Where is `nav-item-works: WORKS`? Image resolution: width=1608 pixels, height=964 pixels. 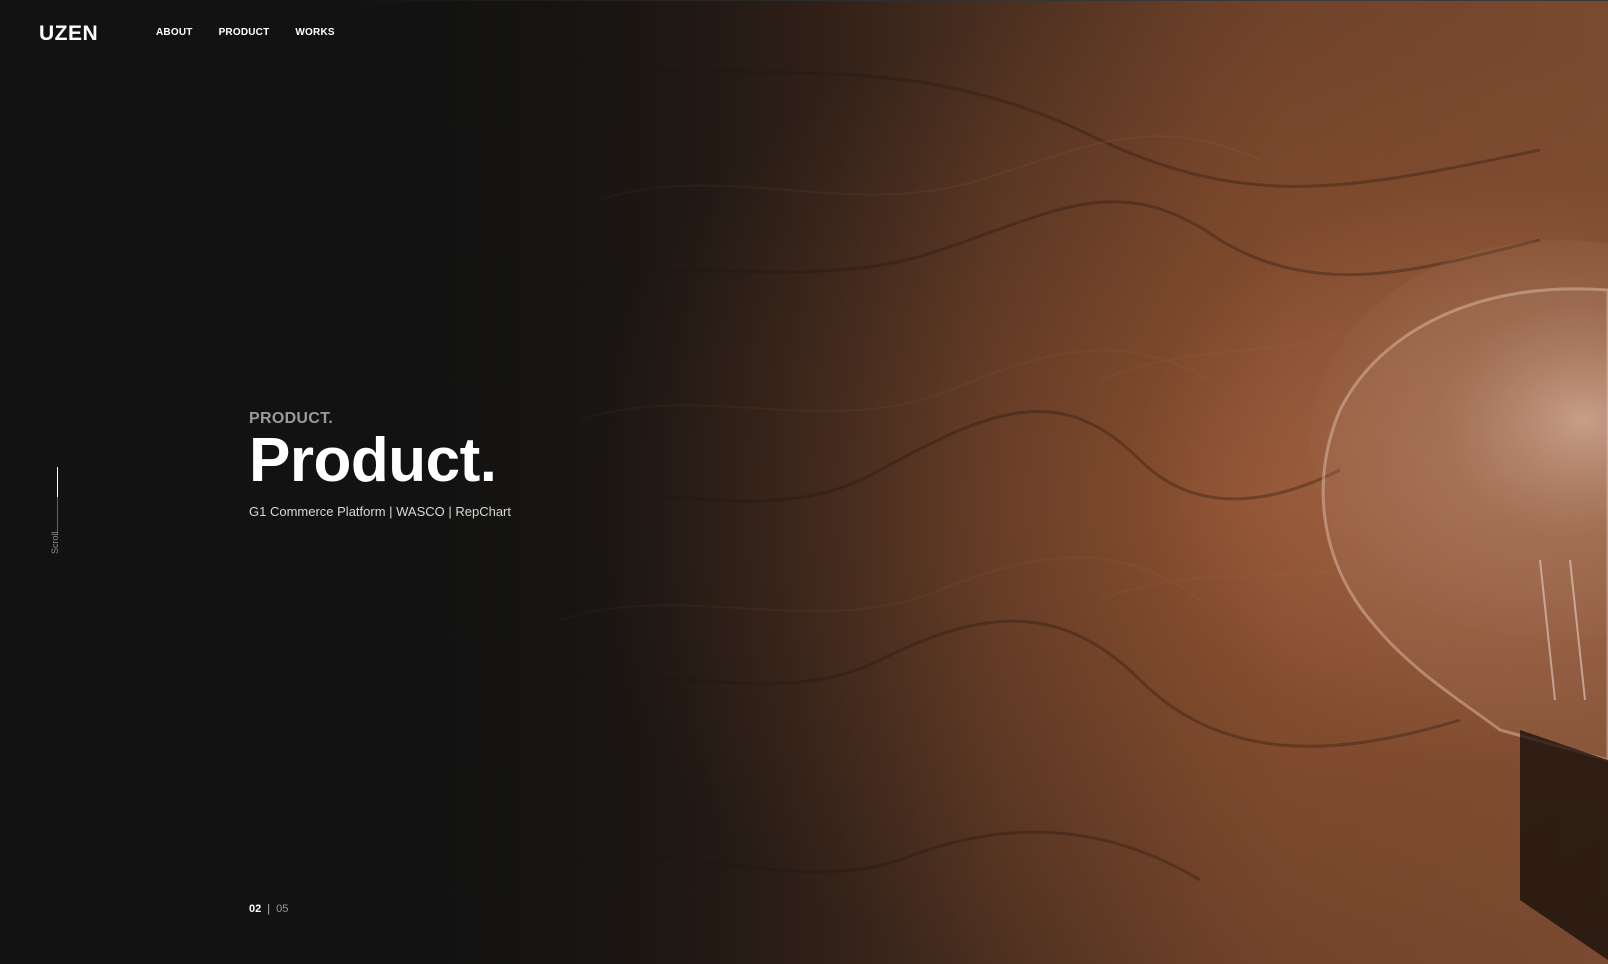 nav-item-works: WORKS is located at coordinates (314, 32).